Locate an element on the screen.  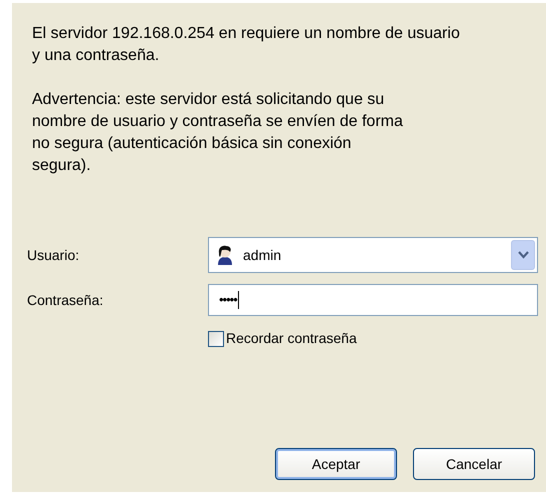
message-text: El servidor 192.168.0.254 en requiere un nombre de usuario y una contraseña. is located at coordinates (246, 45).